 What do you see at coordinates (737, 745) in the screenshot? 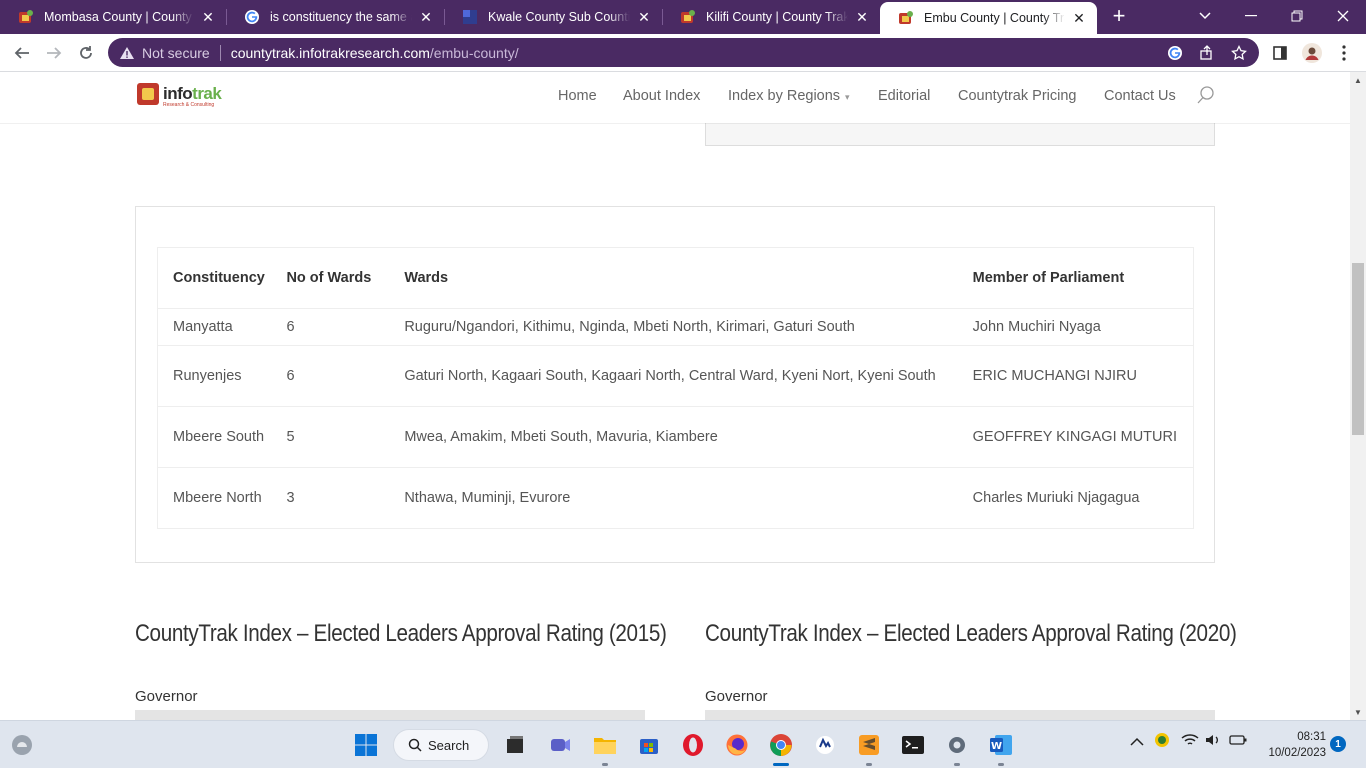
I see `firefox-browser-icon` at bounding box center [737, 745].